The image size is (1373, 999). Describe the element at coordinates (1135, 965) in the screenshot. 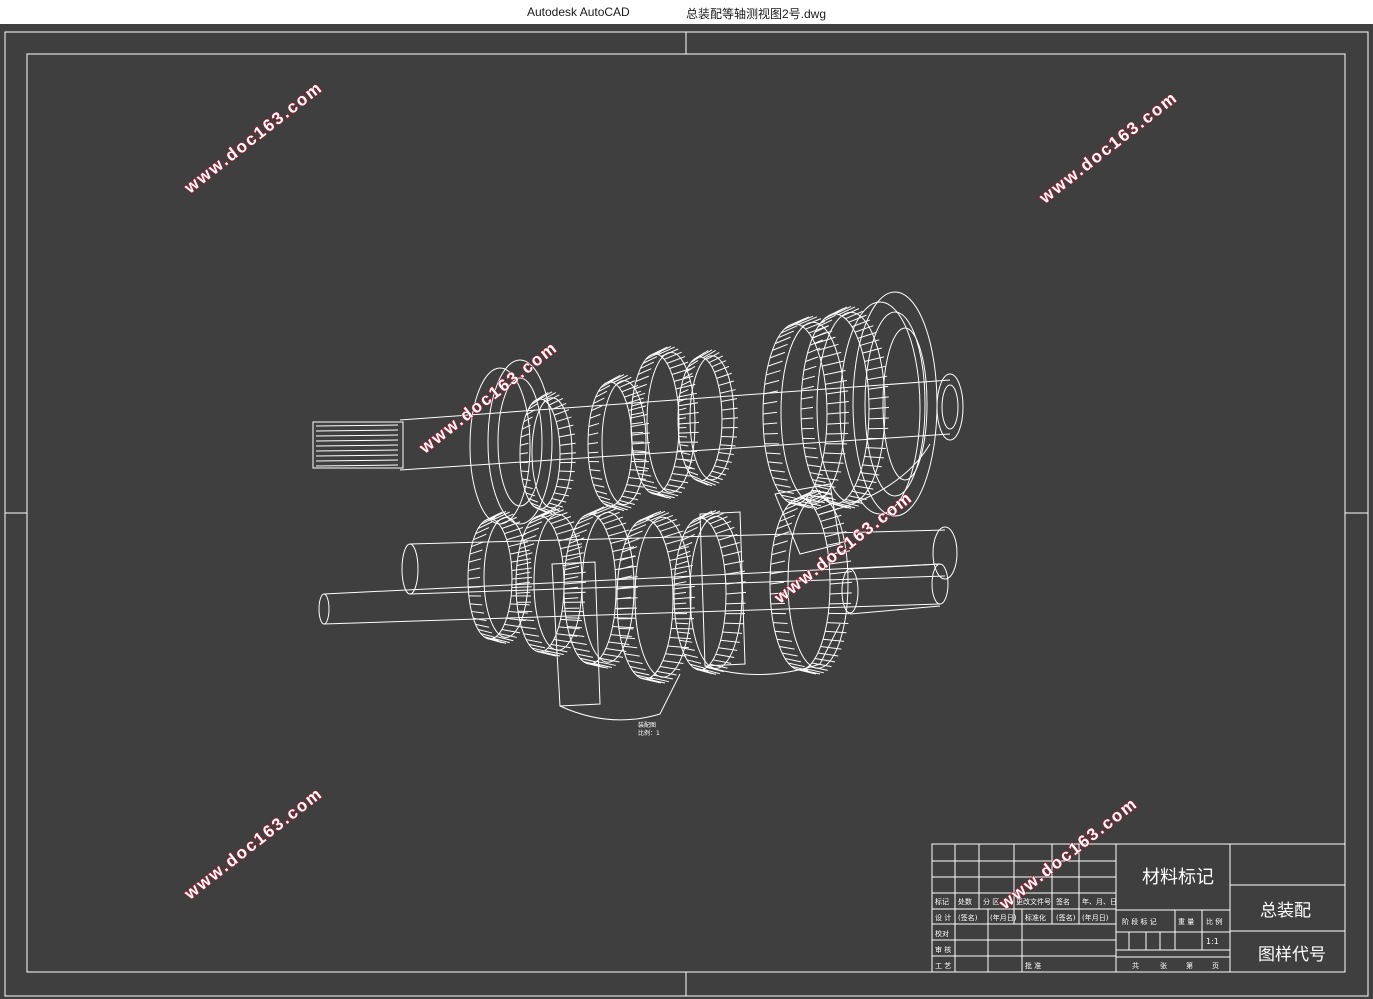

I see `sheet-total: 共` at that location.